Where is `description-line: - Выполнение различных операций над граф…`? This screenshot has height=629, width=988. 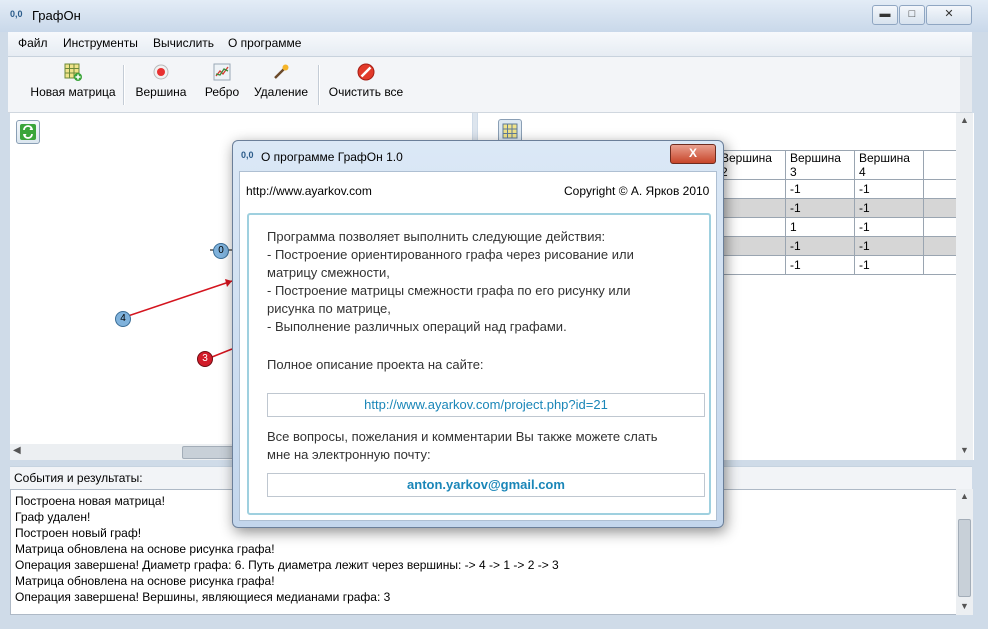
description-line: - Выполнение различных операций над граф… is located at coordinates (417, 326).